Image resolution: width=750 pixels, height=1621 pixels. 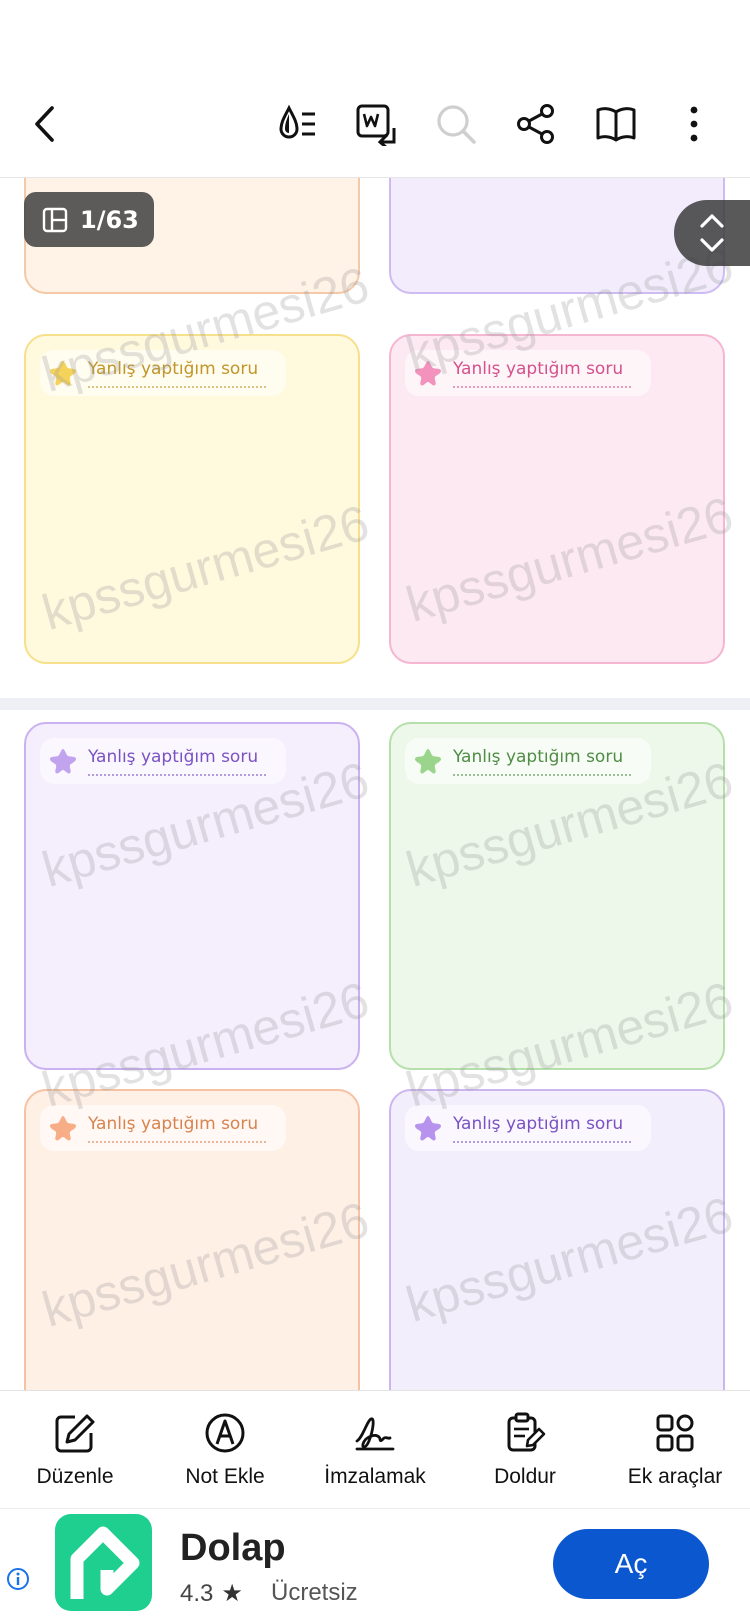 I want to click on page-indicator-text: 1/63, so click(x=109, y=219).